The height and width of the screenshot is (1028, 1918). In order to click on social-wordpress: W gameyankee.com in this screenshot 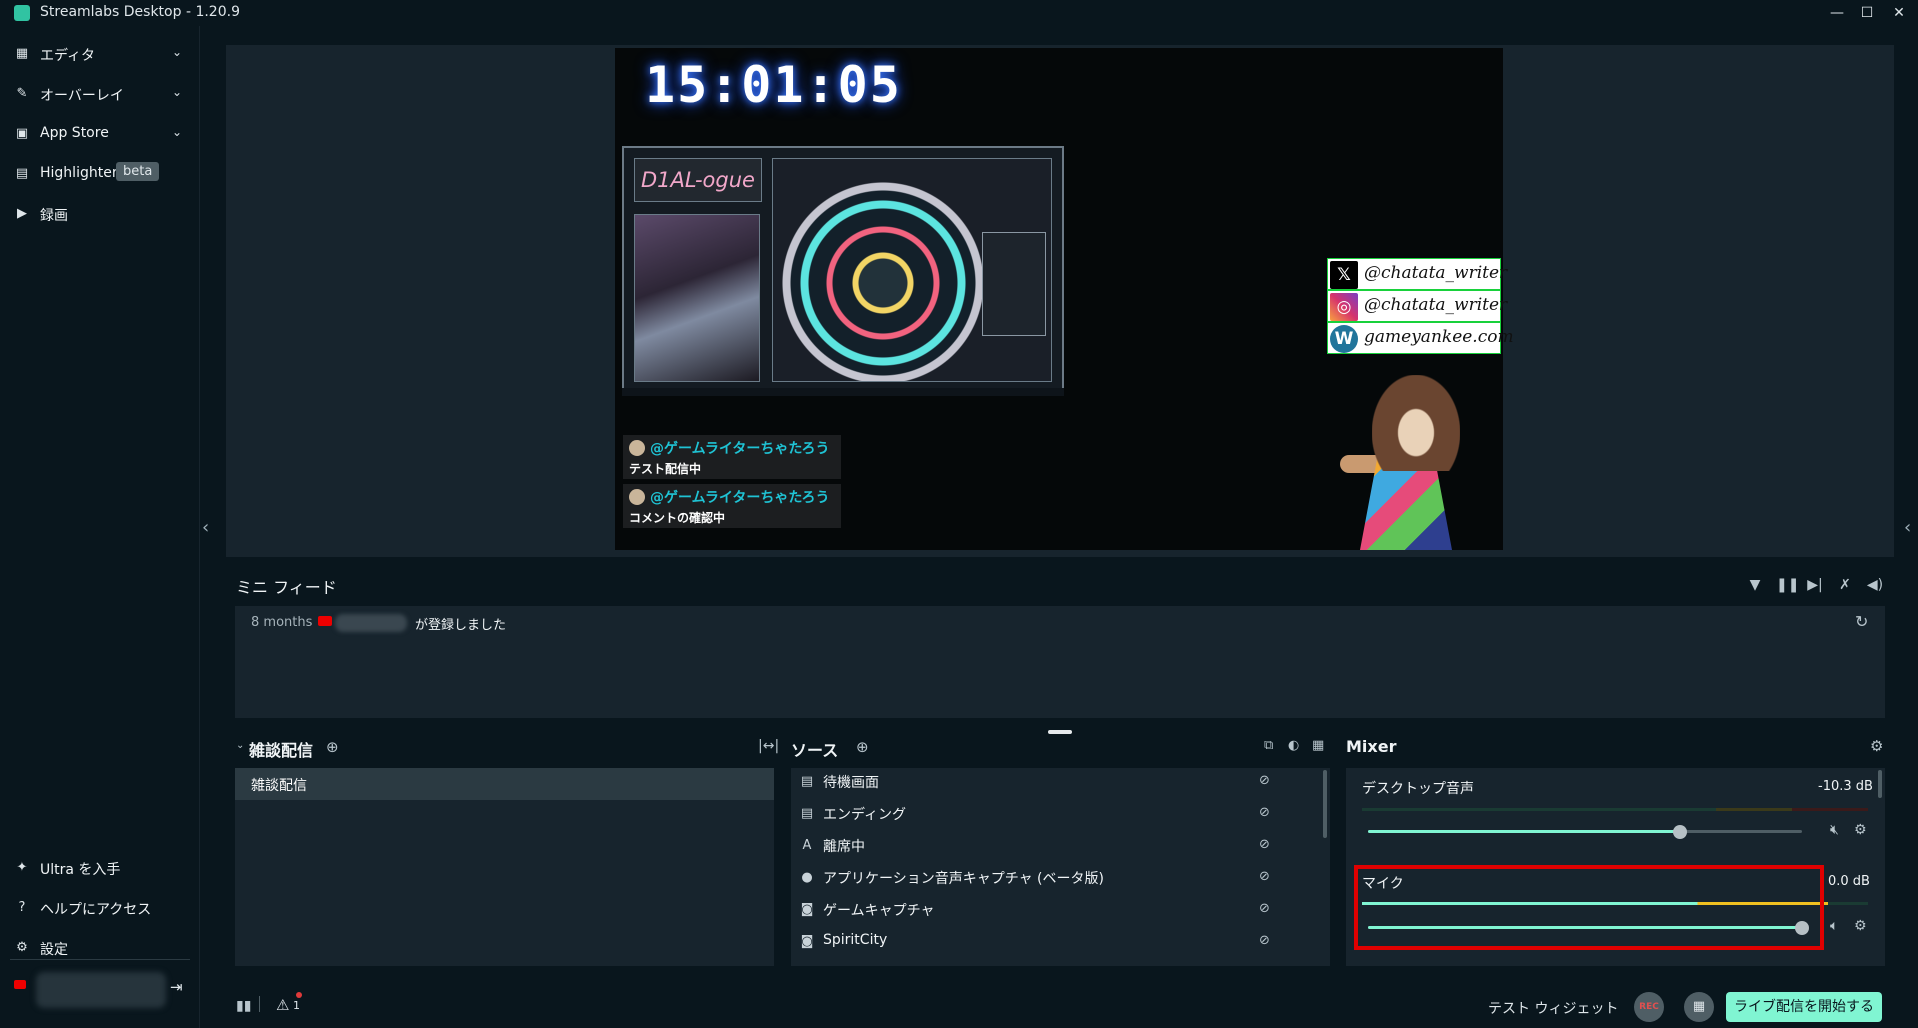, I will do `click(1420, 338)`.